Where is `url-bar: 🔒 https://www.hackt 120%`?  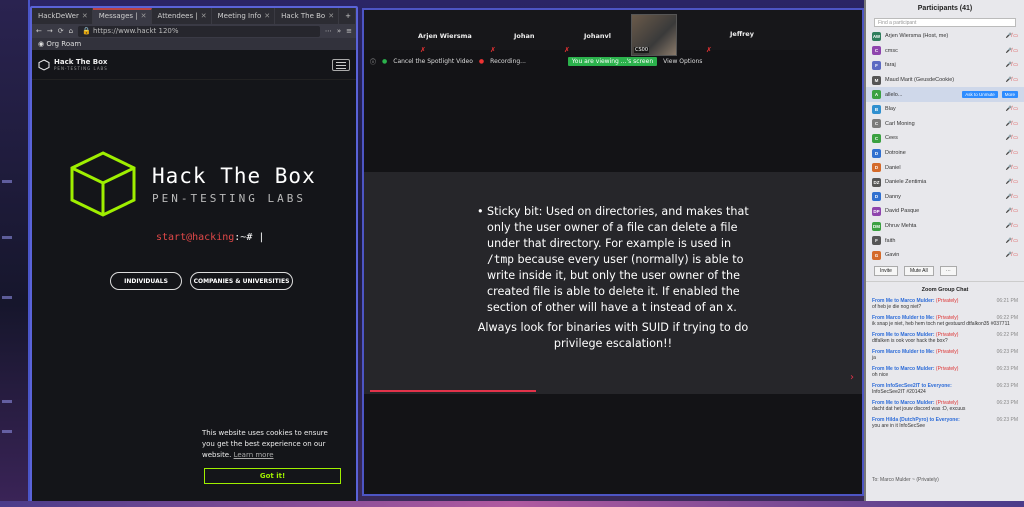 url-bar: 🔒 https://www.hackt 120% is located at coordinates (199, 31).